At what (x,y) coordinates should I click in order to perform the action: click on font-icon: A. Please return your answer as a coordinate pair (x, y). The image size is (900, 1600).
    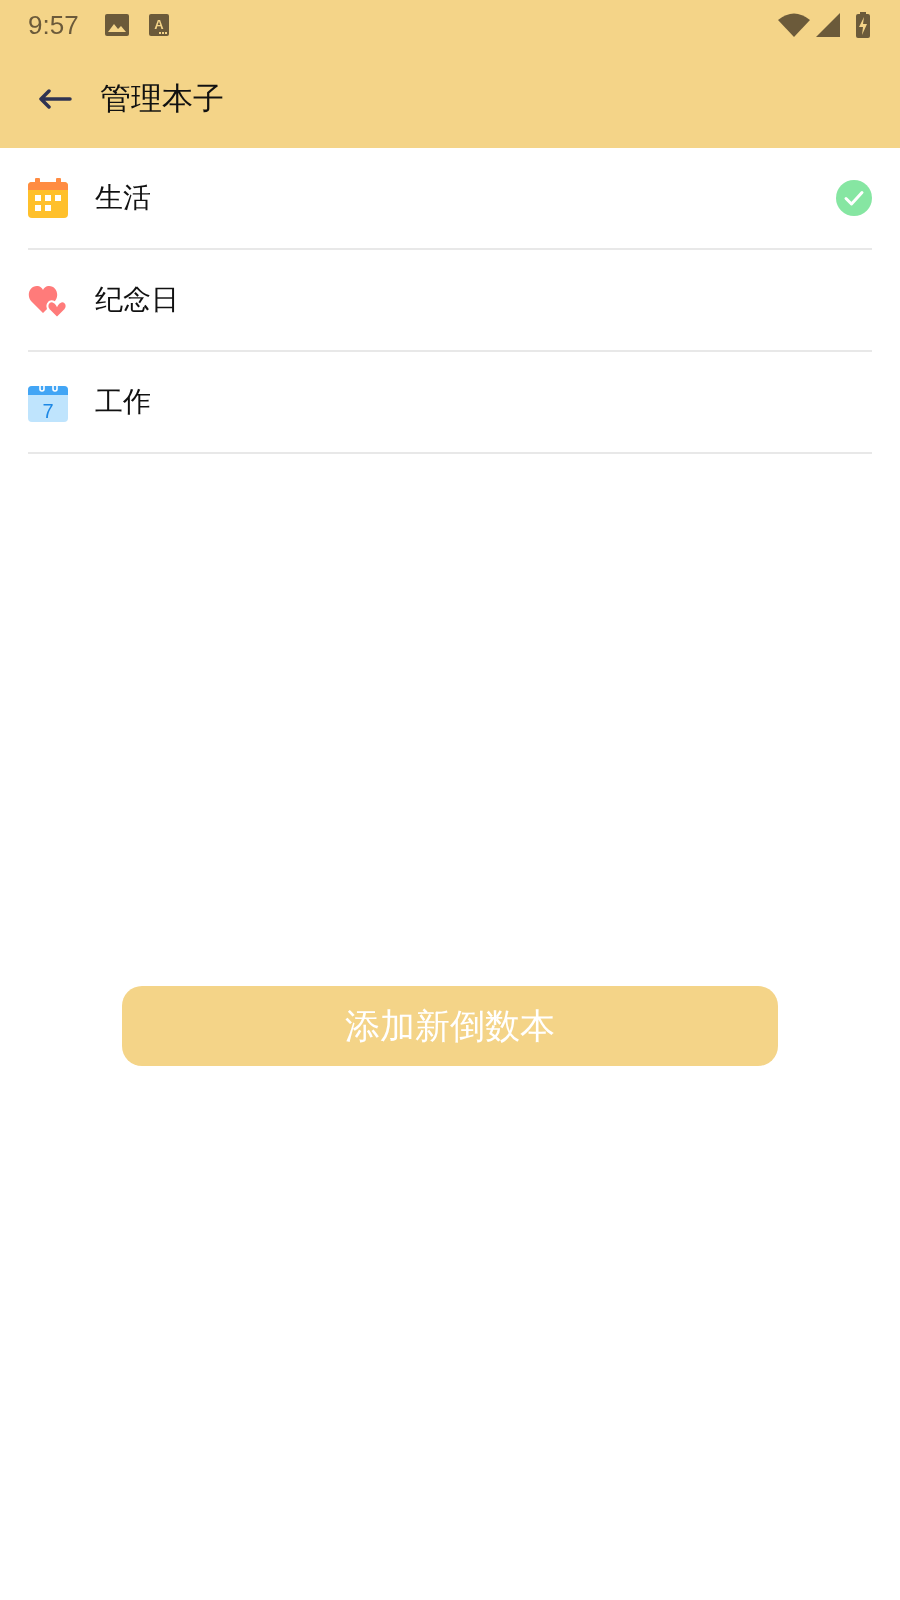
    Looking at the image, I should click on (158, 25).